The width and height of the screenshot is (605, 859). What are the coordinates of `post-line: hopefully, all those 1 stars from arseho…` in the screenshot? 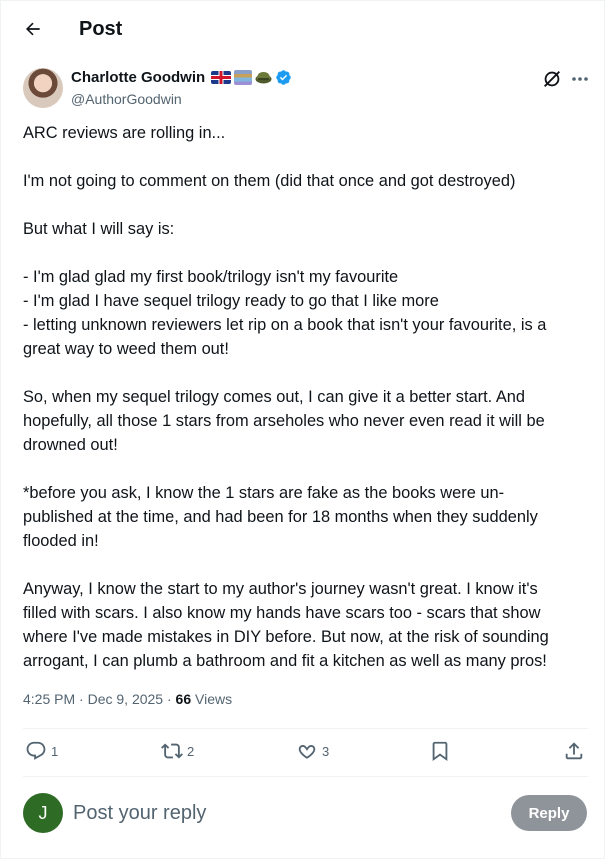 It's located at (284, 421).